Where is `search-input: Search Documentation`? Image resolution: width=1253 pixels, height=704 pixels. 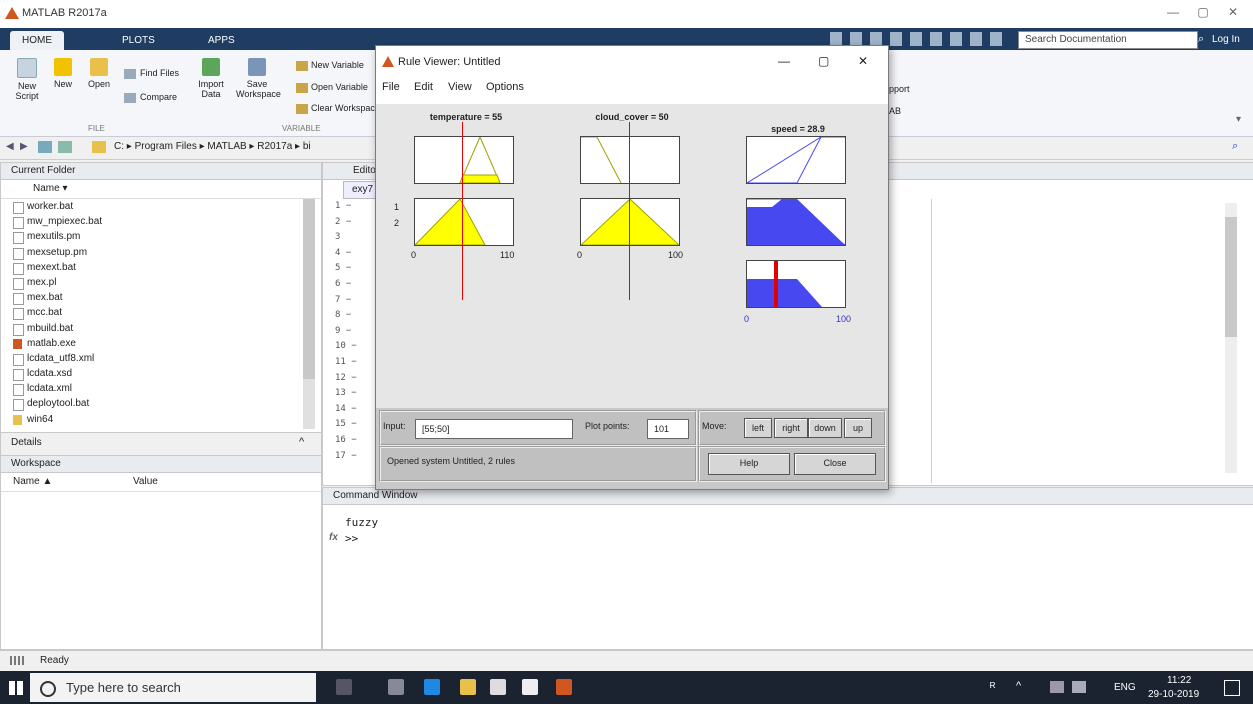
search-input: Search Documentation is located at coordinates (1108, 40).